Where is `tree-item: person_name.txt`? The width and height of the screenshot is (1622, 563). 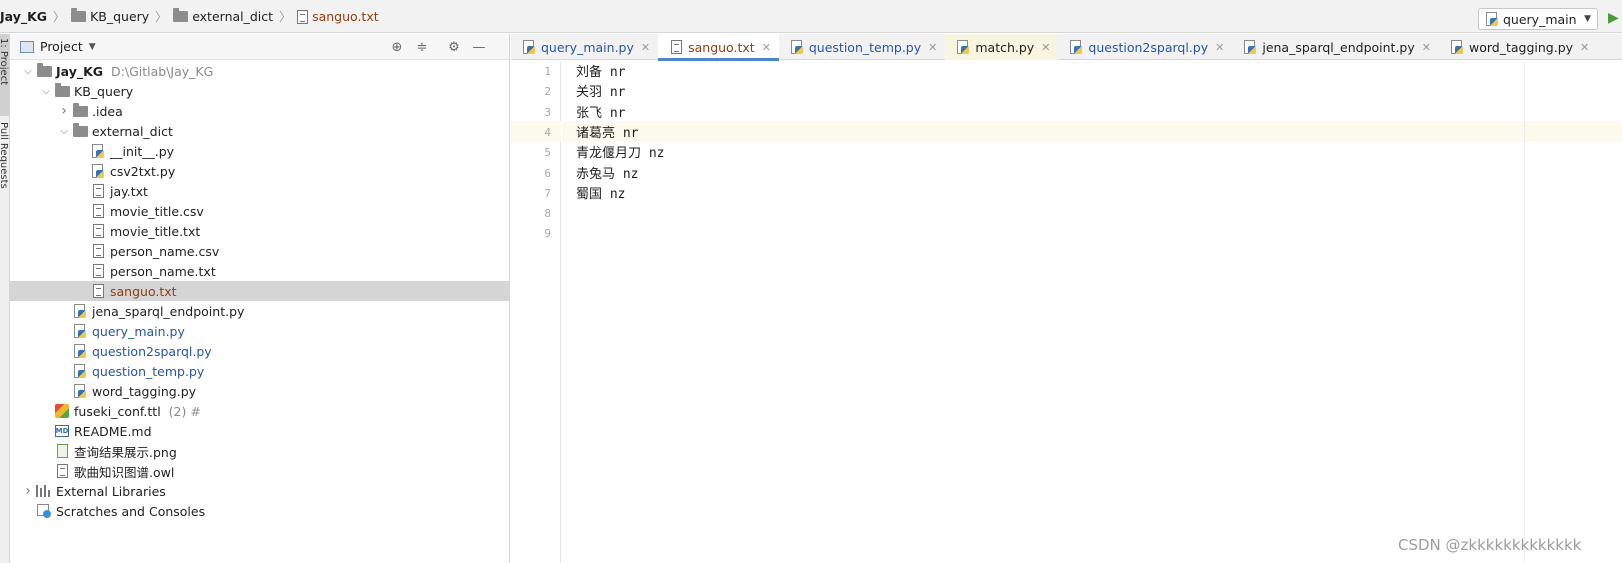 tree-item: person_name.txt is located at coordinates (260, 271).